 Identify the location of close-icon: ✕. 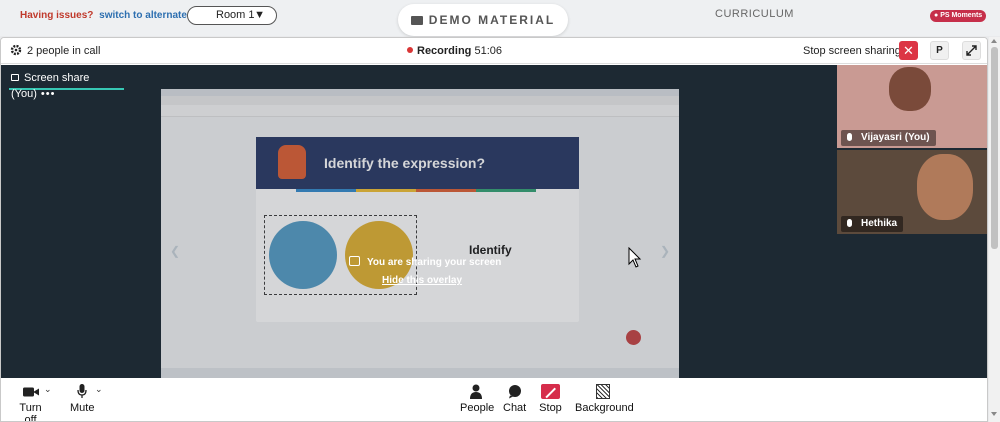
(908, 50).